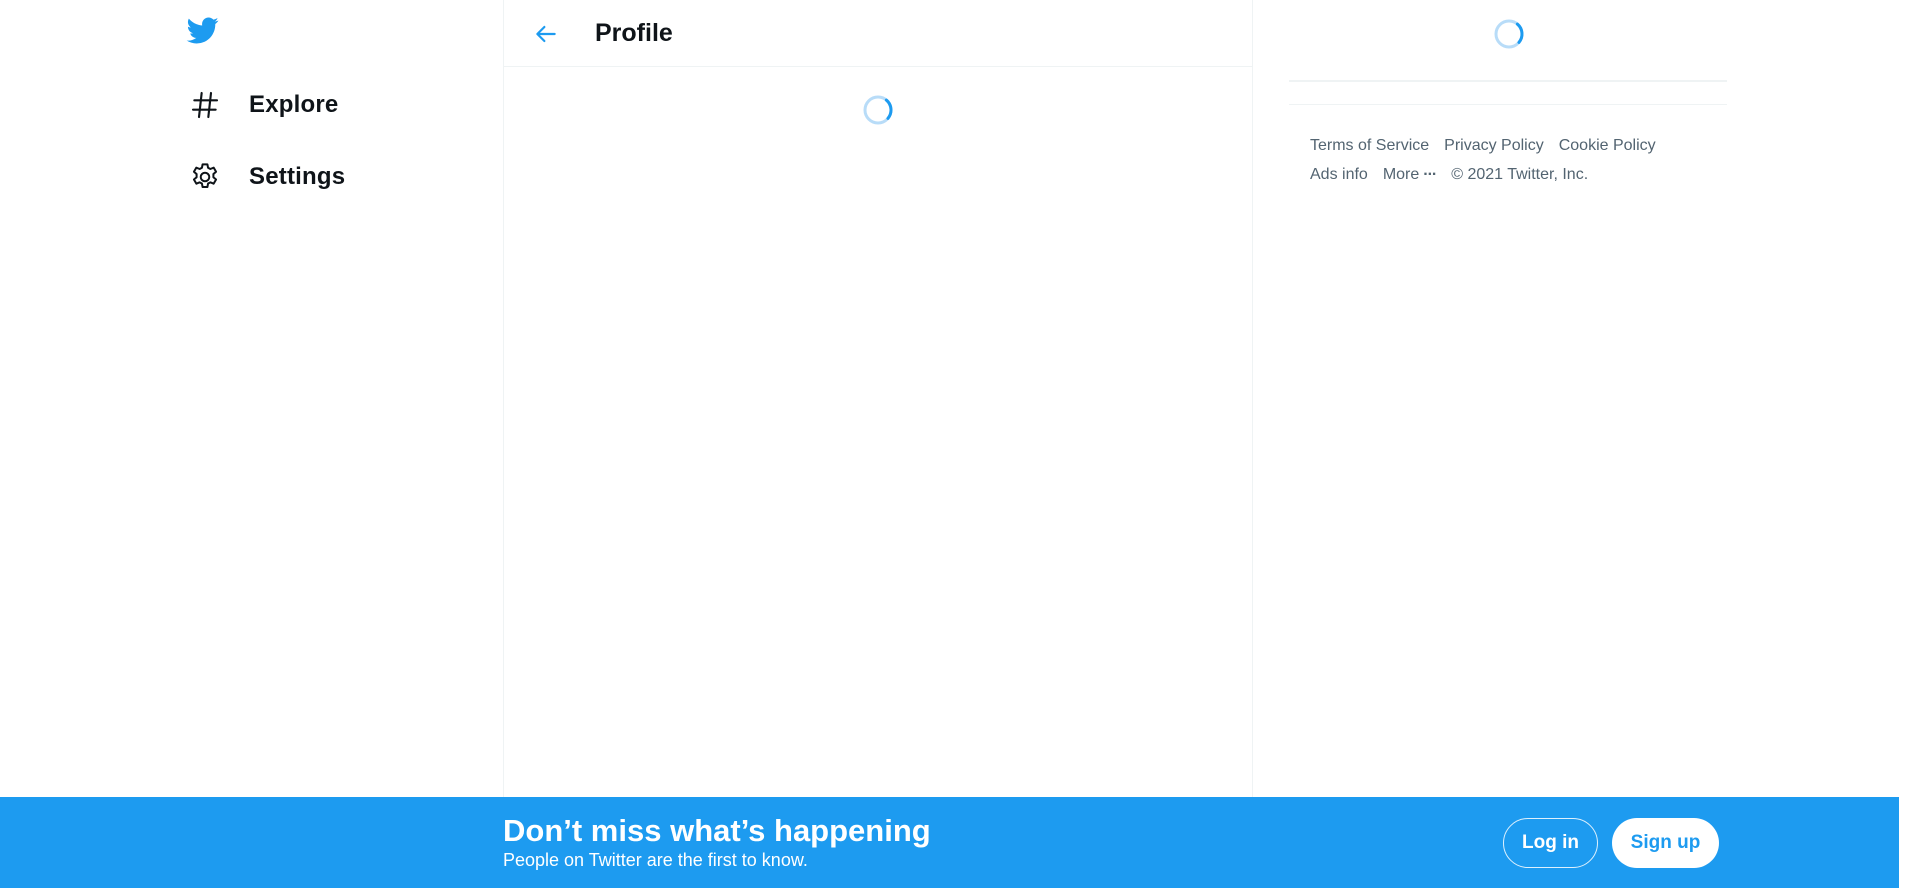 The image size is (1920, 888). What do you see at coordinates (1401, 174) in the screenshot?
I see `more-label: More` at bounding box center [1401, 174].